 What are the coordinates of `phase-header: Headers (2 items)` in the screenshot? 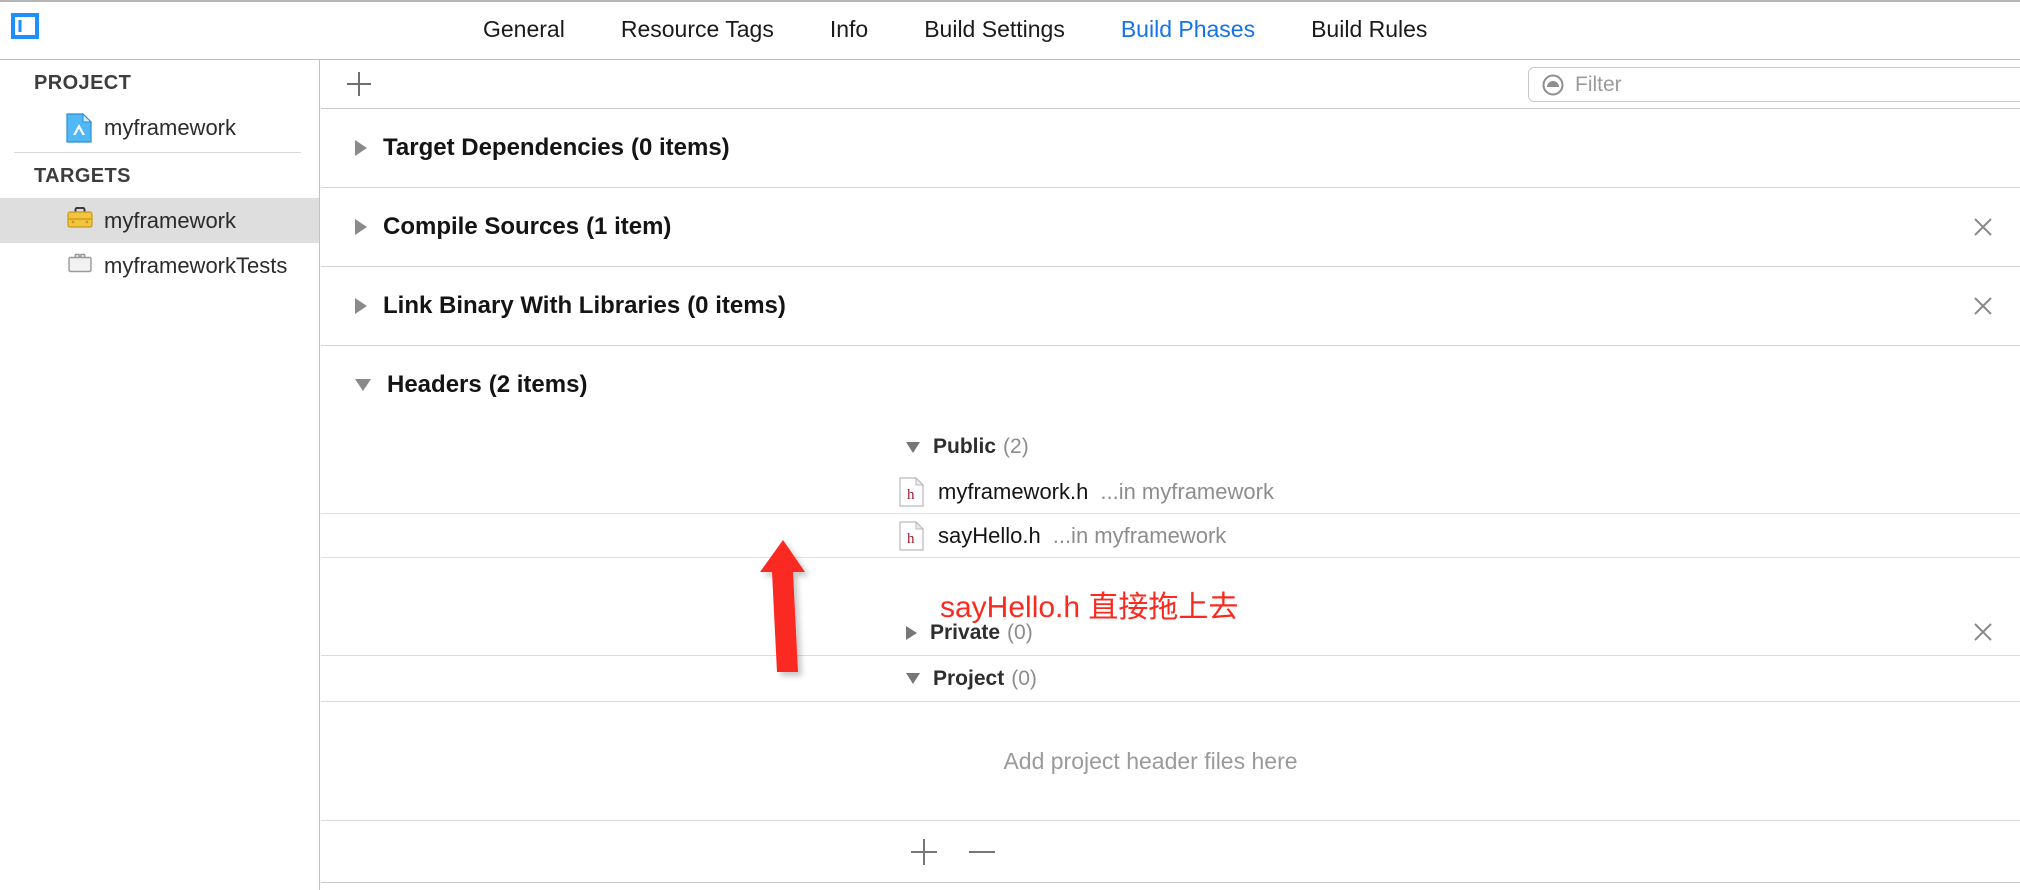 It's located at (1170, 385).